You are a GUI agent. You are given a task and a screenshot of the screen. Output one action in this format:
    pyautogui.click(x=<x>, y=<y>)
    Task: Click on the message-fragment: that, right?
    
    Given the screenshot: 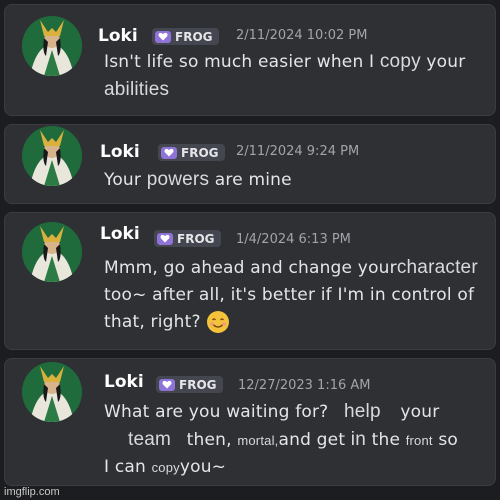 What is the action you would take?
    pyautogui.click(x=152, y=322)
    